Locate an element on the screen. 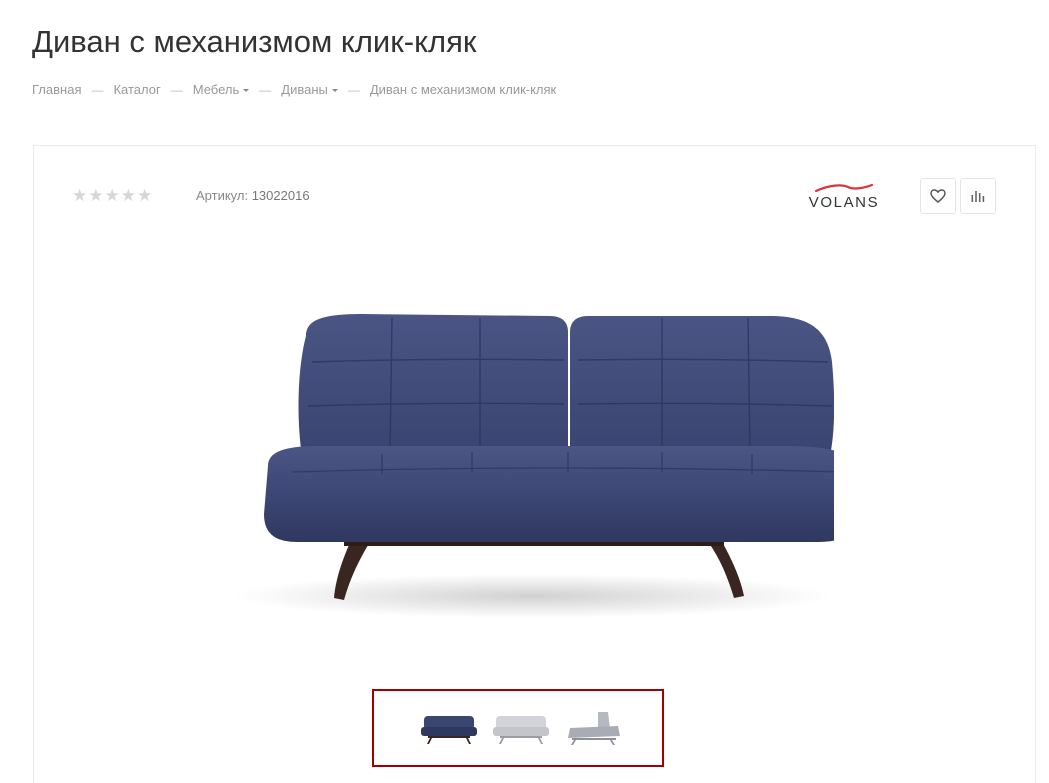  heart-icon is located at coordinates (938, 196).